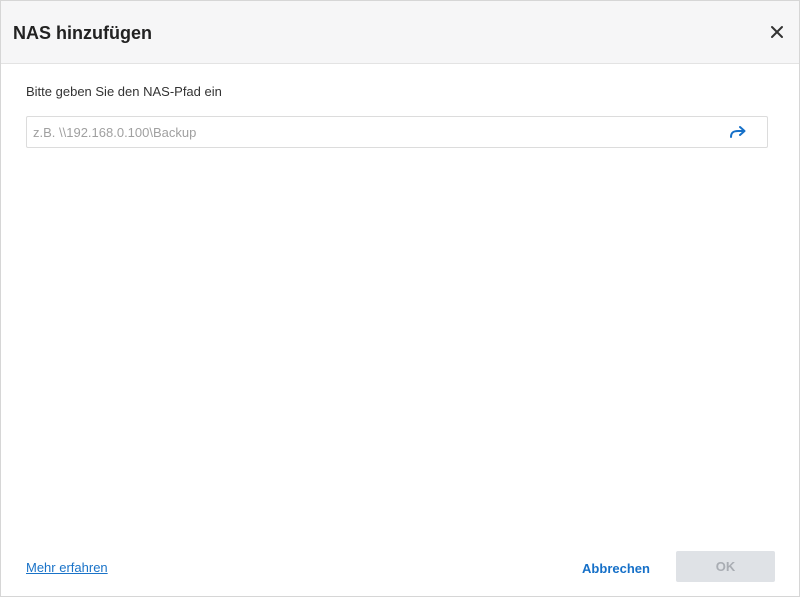 The width and height of the screenshot is (800, 597). I want to click on go-button, so click(738, 132).